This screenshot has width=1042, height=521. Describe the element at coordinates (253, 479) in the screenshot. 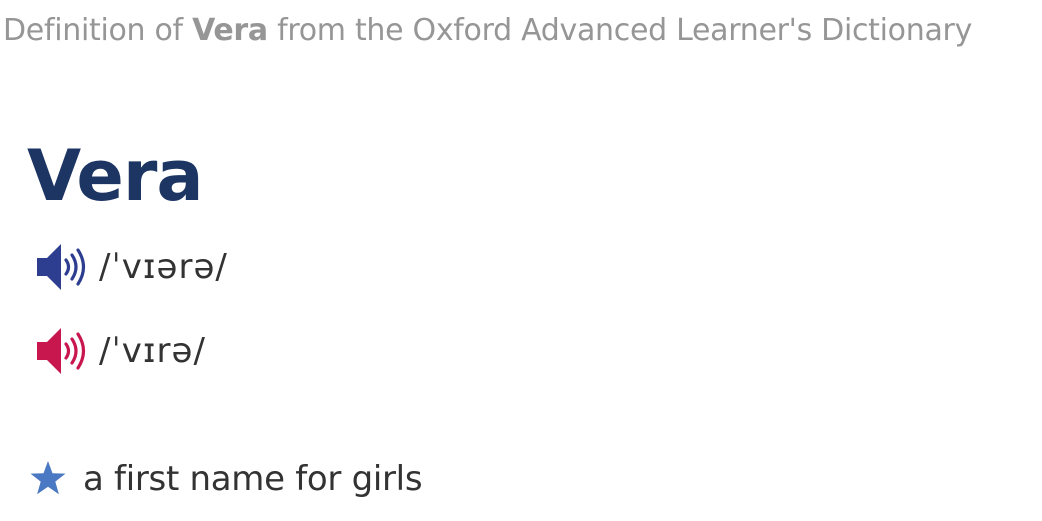

I see `sense-definition: a first name for girls` at that location.